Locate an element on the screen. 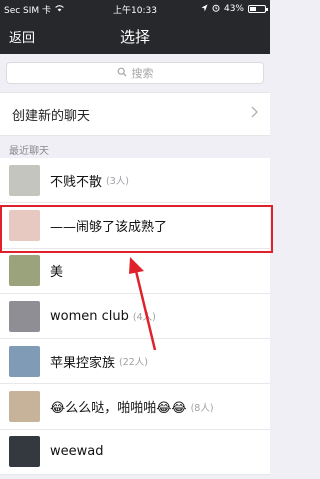 The image size is (320, 479). battery-icon is located at coordinates (258, 9).